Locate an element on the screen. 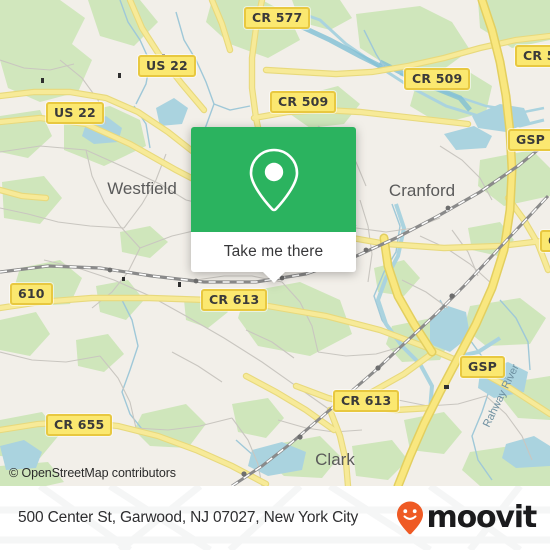 The image size is (550, 550). road-shield-label: 610 is located at coordinates (31, 293).